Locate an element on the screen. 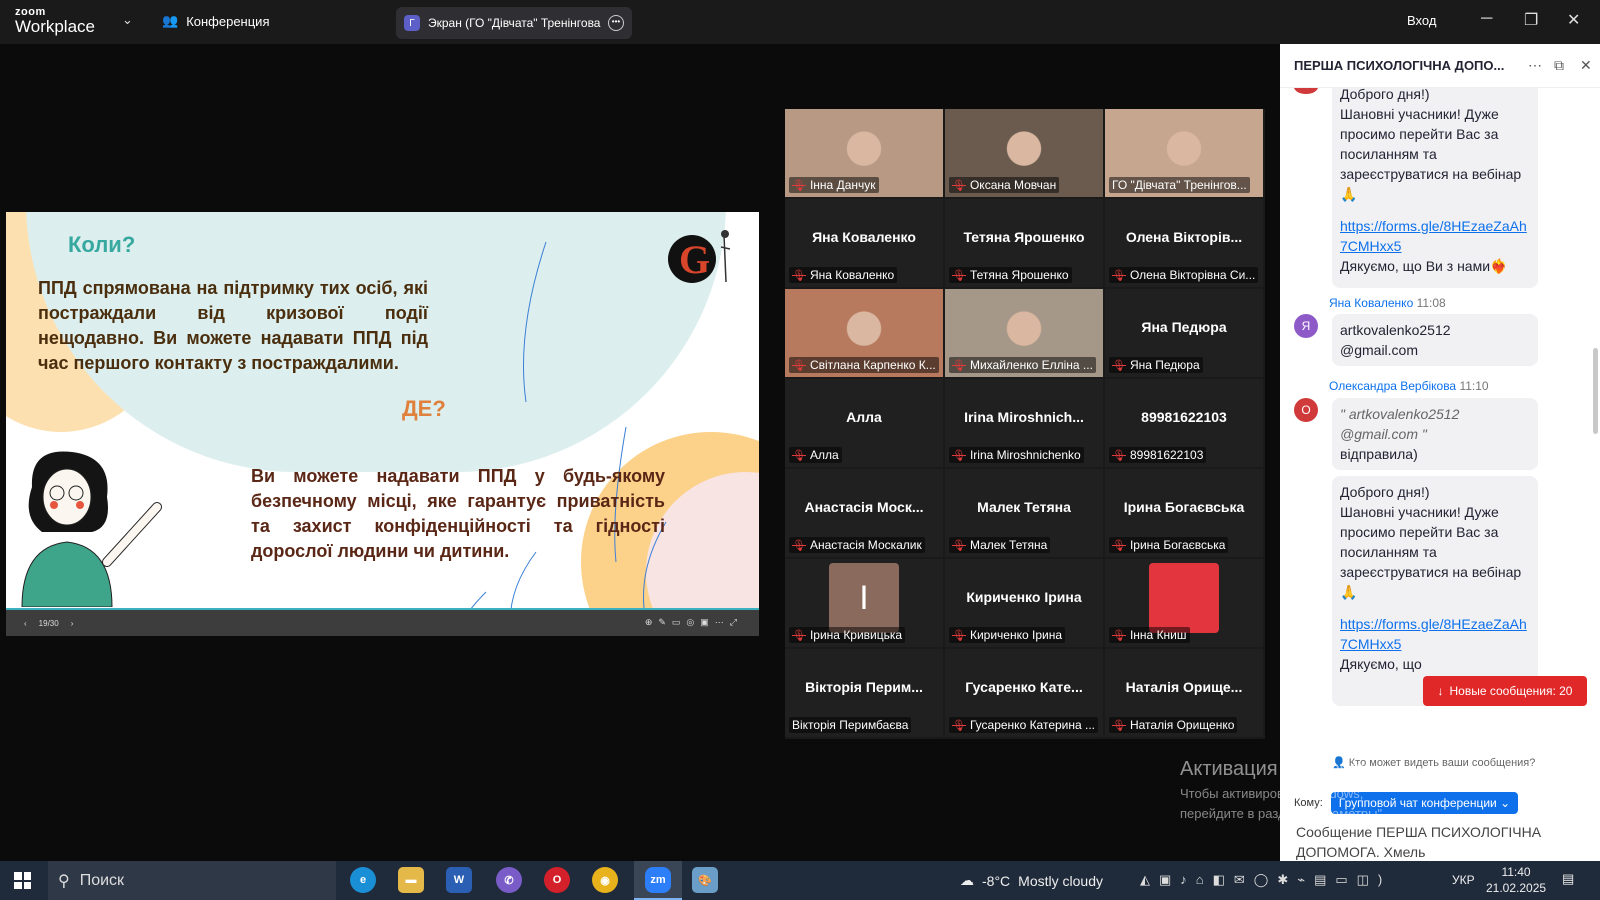 The image size is (1600, 900). restore-icon: ❐ is located at coordinates (1531, 20).